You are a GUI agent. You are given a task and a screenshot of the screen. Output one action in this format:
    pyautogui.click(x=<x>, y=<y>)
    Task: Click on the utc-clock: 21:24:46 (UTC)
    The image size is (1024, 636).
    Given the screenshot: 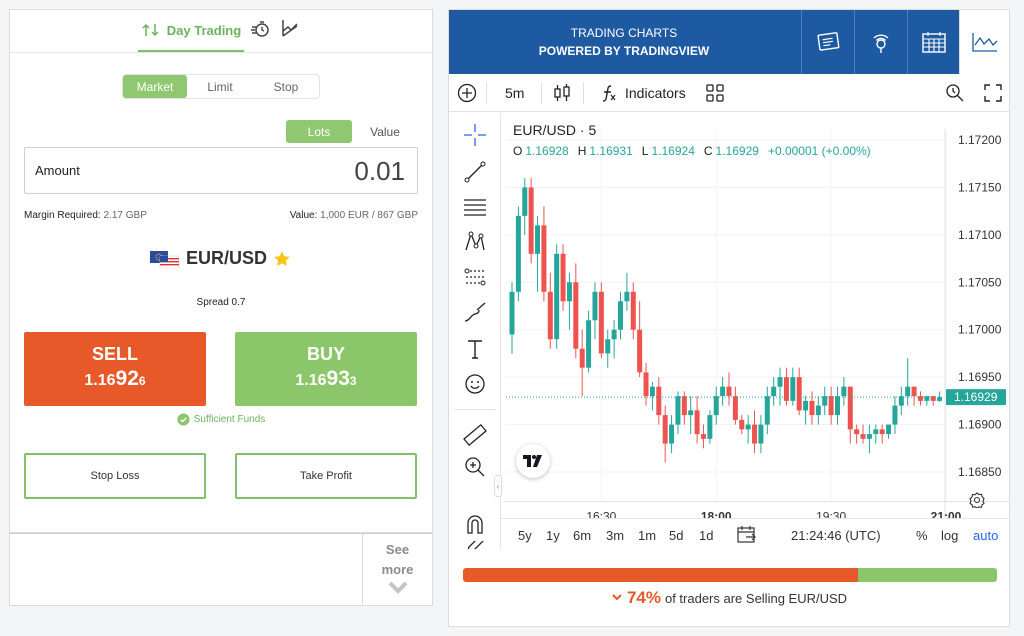 What is the action you would take?
    pyautogui.click(x=836, y=535)
    